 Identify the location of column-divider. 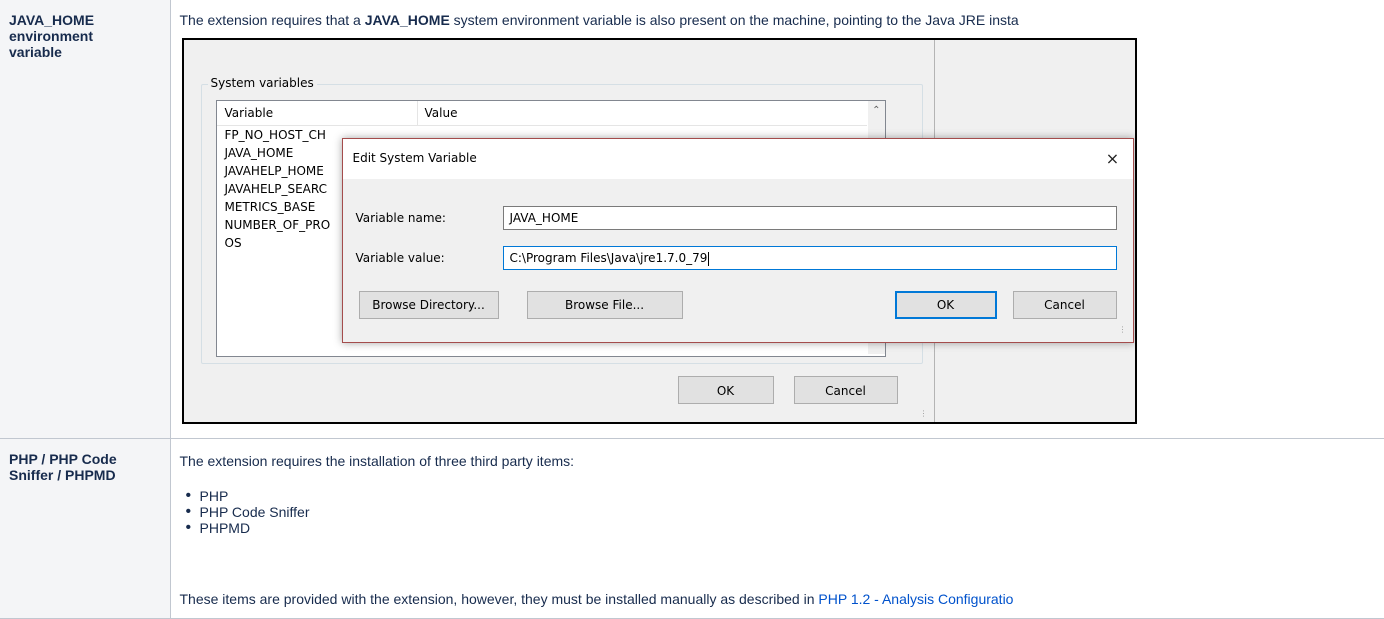
(417, 113).